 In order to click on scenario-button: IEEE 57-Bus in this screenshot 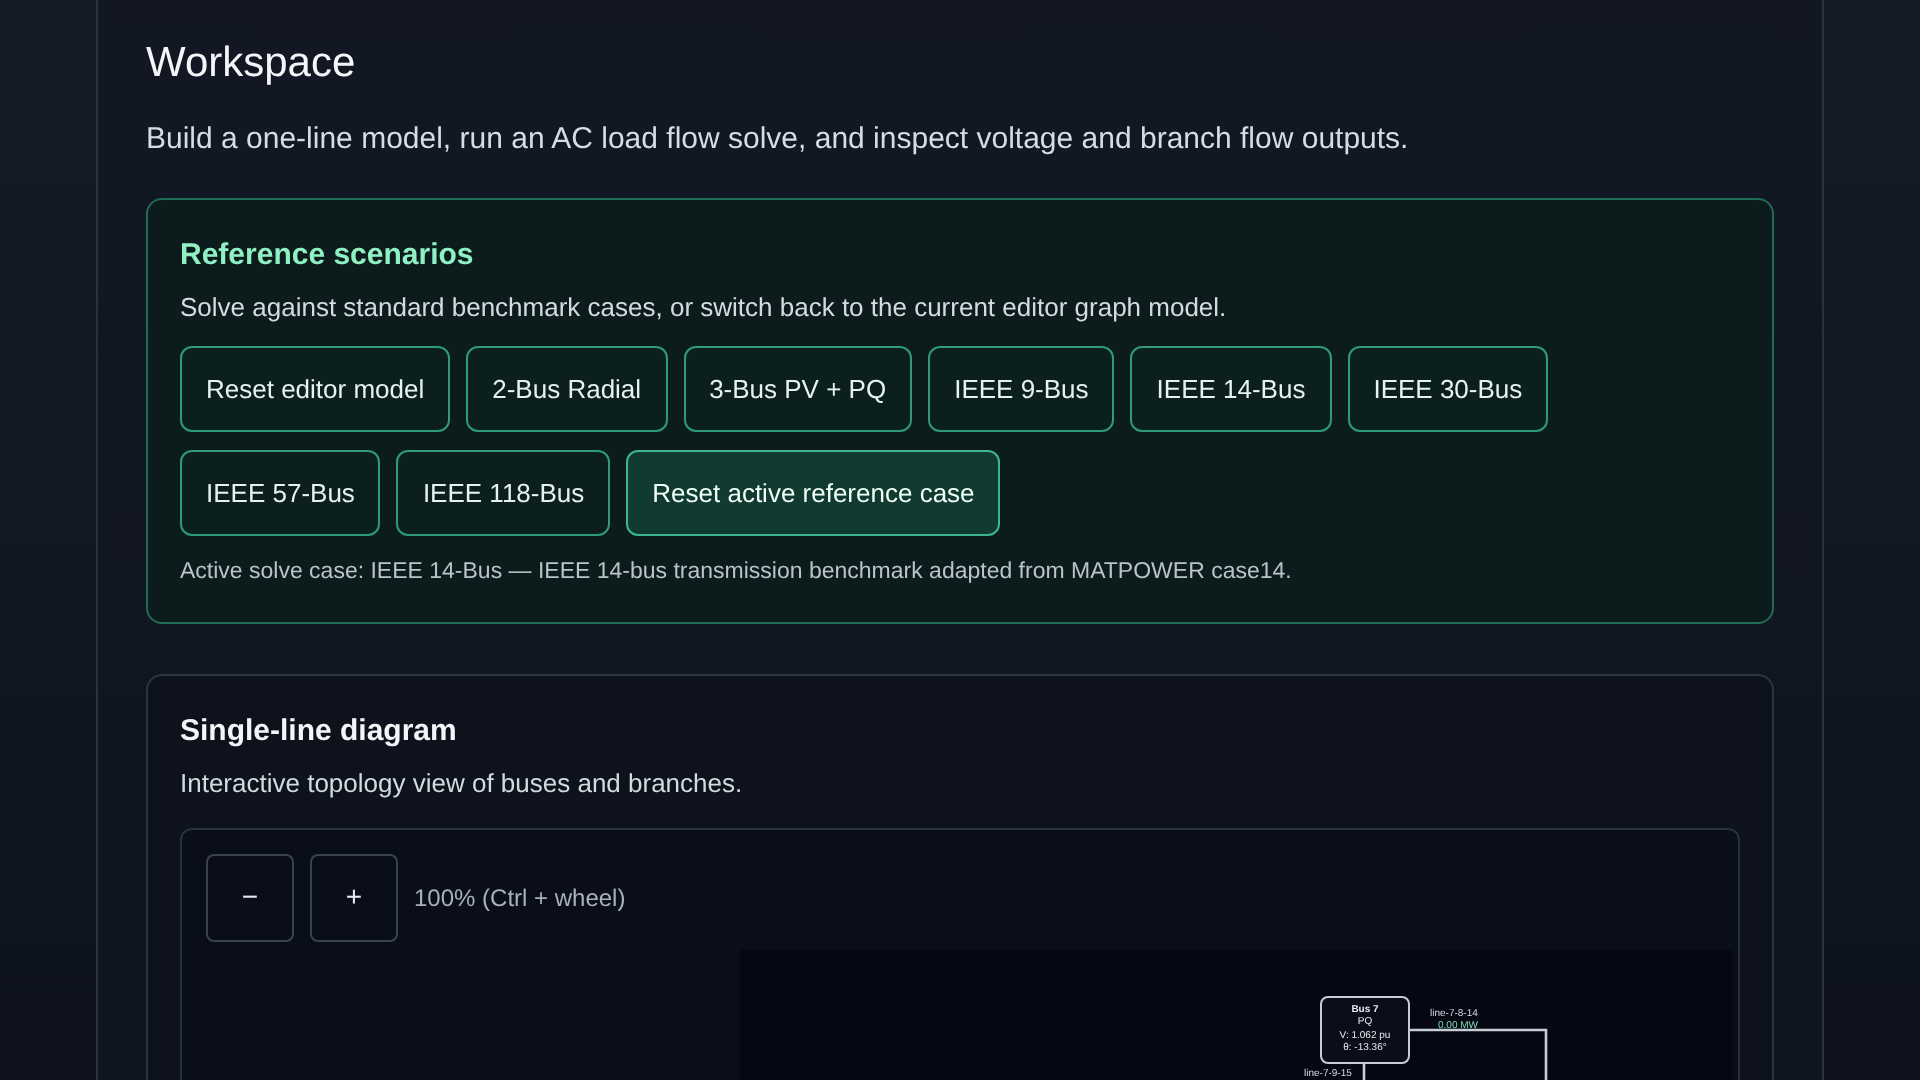, I will do `click(280, 493)`.